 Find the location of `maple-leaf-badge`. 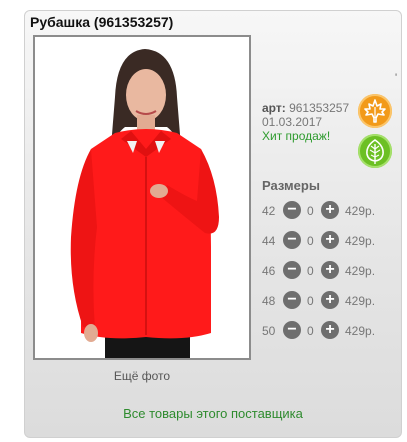

maple-leaf-badge is located at coordinates (375, 111).